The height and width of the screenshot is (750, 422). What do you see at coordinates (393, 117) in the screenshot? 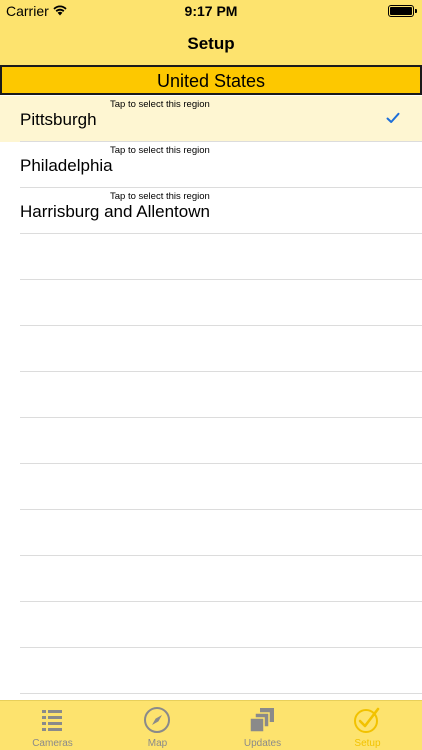
I see `checkmark-icon` at bounding box center [393, 117].